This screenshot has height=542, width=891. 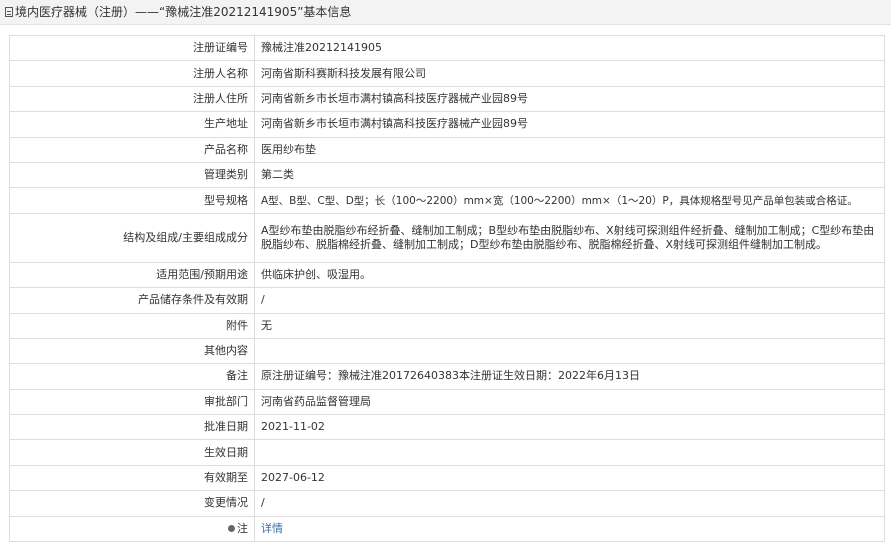 What do you see at coordinates (132, 73) in the screenshot?
I see `row-label: 注册人名称` at bounding box center [132, 73].